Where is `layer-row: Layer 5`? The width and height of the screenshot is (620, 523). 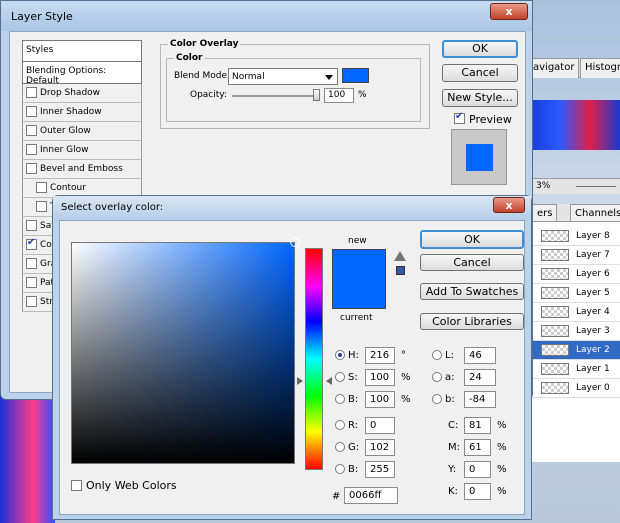 layer-row: Layer 5 is located at coordinates (570, 293).